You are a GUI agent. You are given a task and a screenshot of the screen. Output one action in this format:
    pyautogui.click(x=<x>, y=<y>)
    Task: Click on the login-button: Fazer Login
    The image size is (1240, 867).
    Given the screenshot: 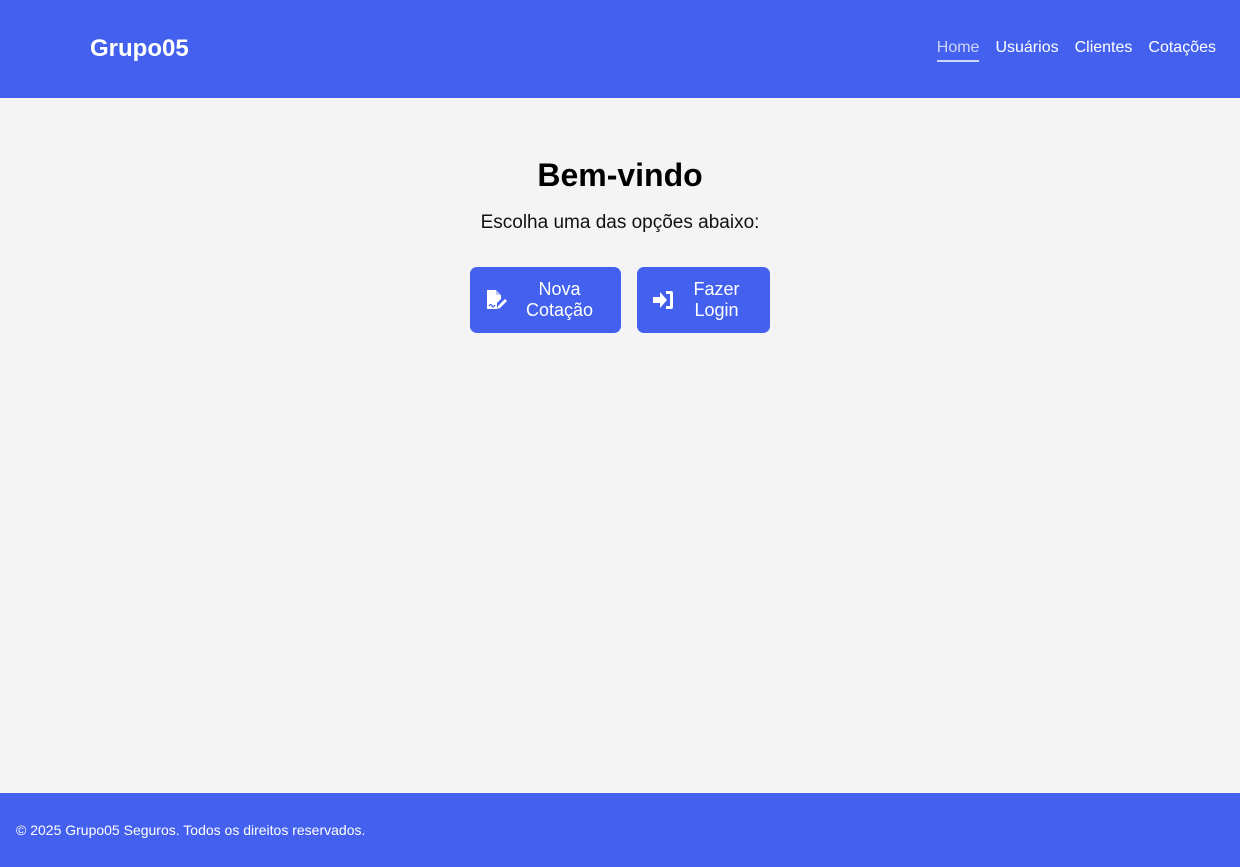 What is the action you would take?
    pyautogui.click(x=703, y=300)
    